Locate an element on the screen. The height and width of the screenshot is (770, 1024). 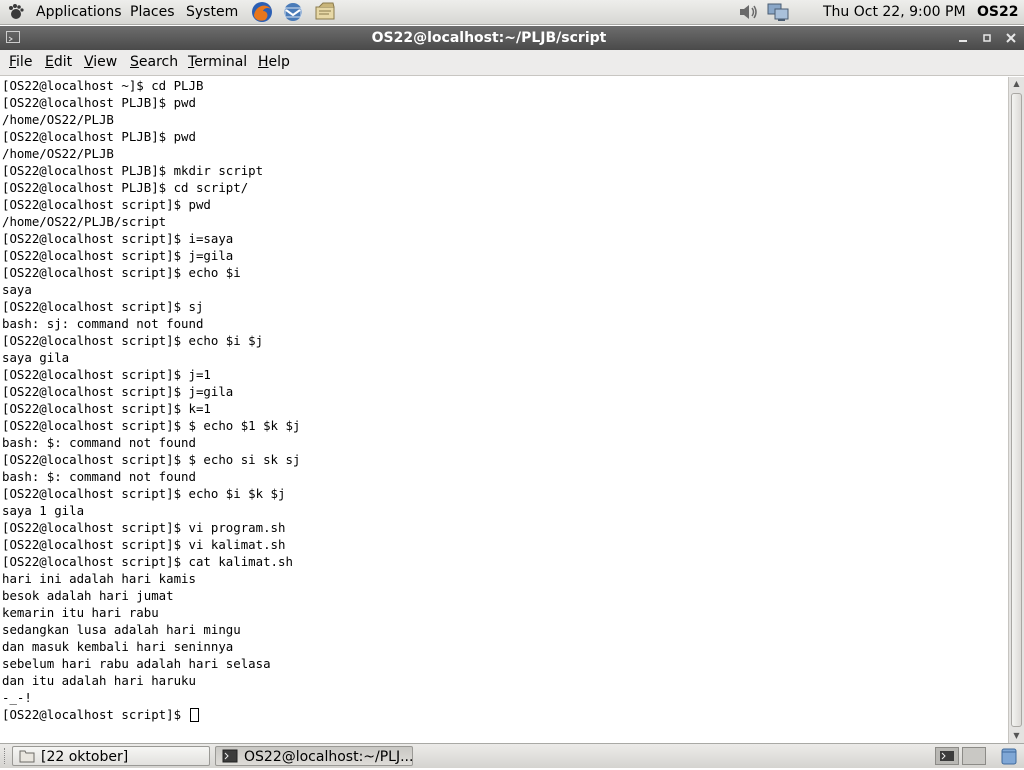
menu-view-mnemonic: V is located at coordinates (89, 62).